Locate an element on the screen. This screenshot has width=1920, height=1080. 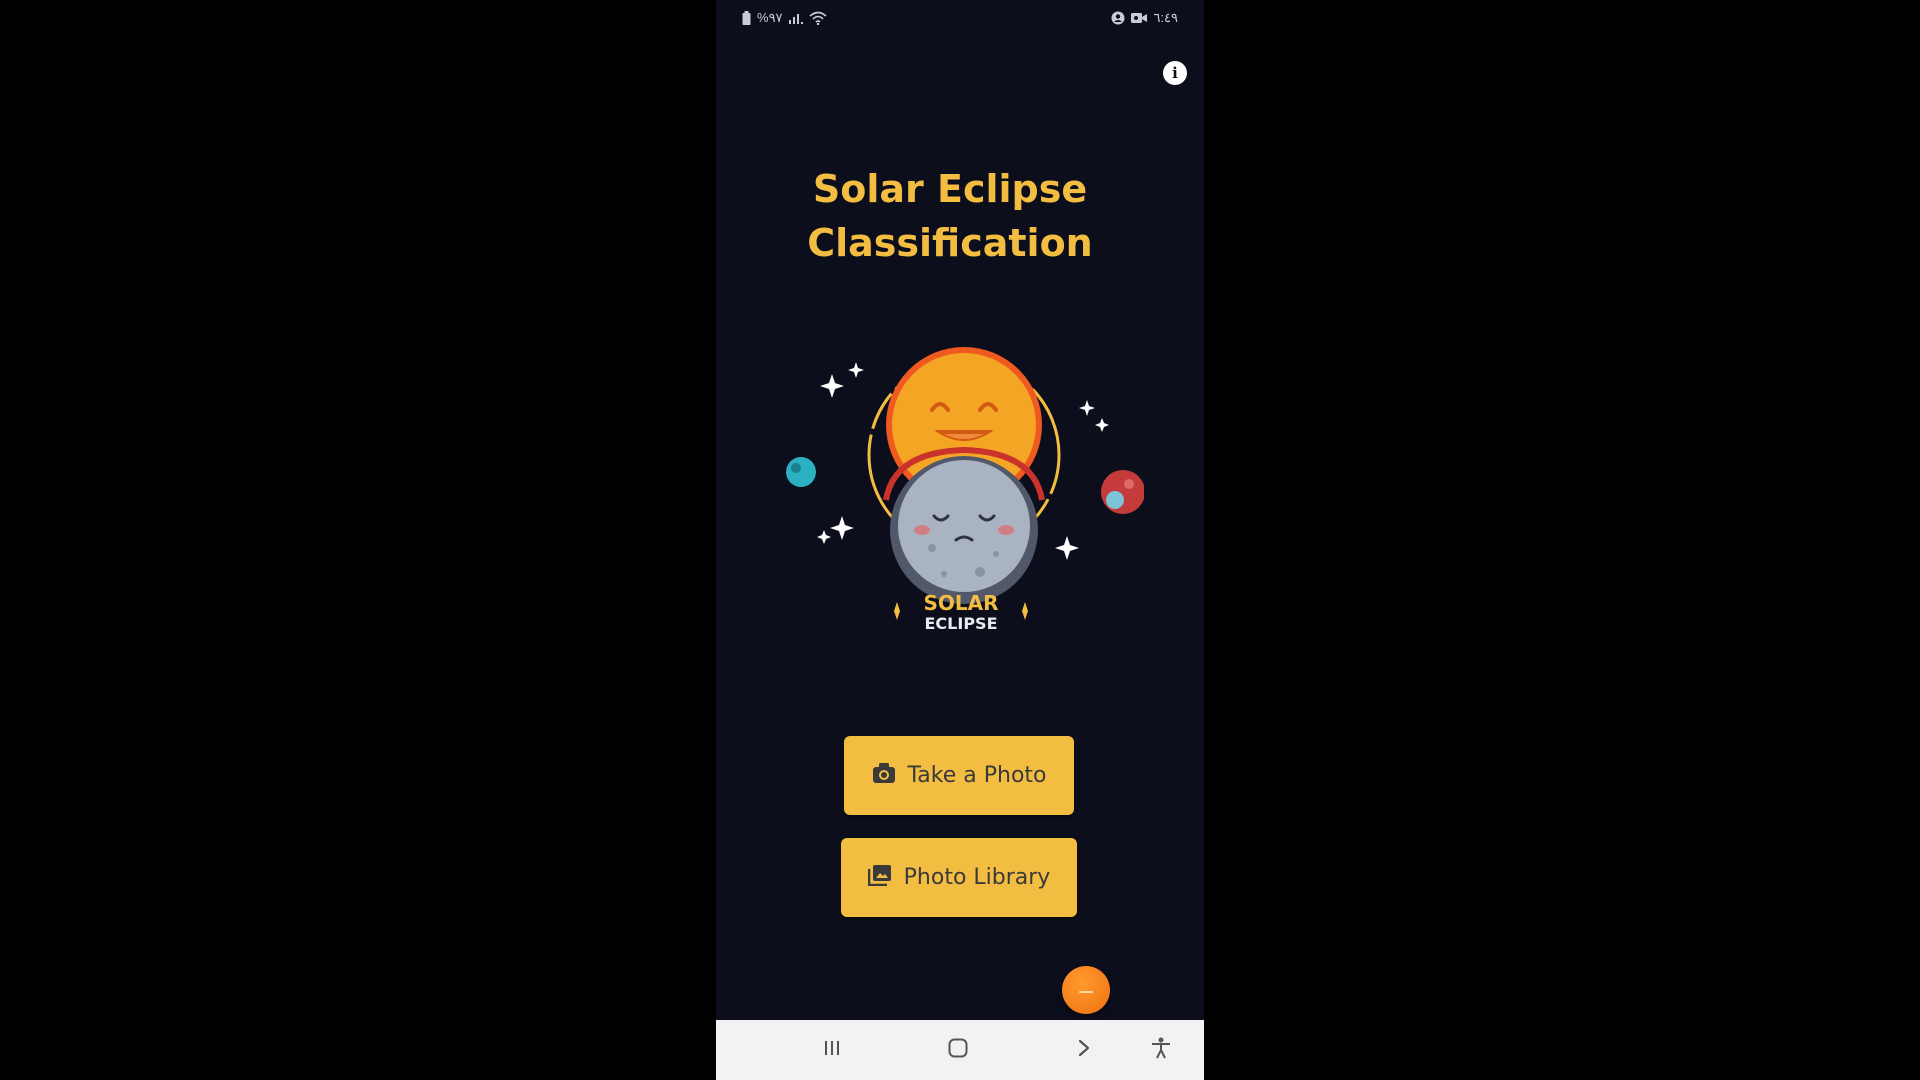
status-time: ٦:٤٩ is located at coordinates (1165, 17).